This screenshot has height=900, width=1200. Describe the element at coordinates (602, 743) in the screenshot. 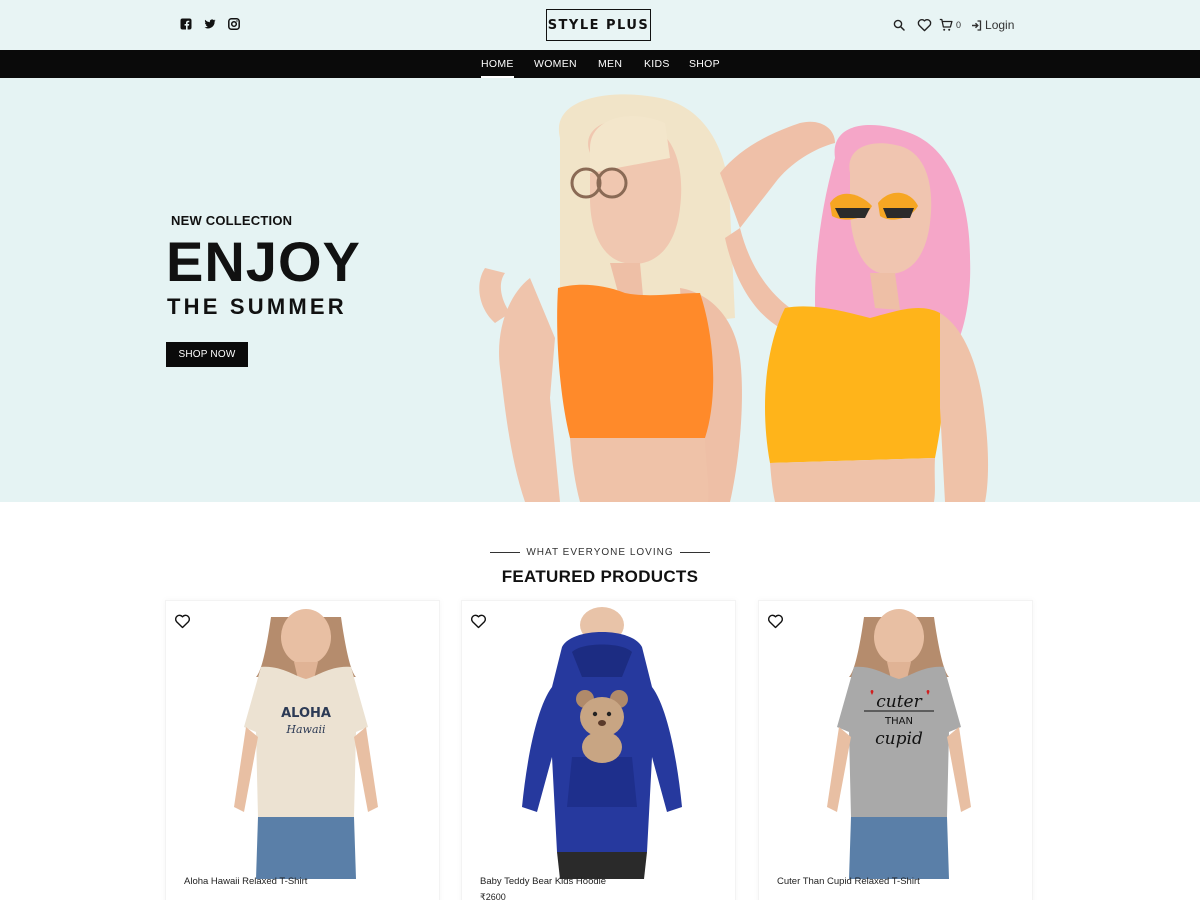

I see `product-image` at that location.